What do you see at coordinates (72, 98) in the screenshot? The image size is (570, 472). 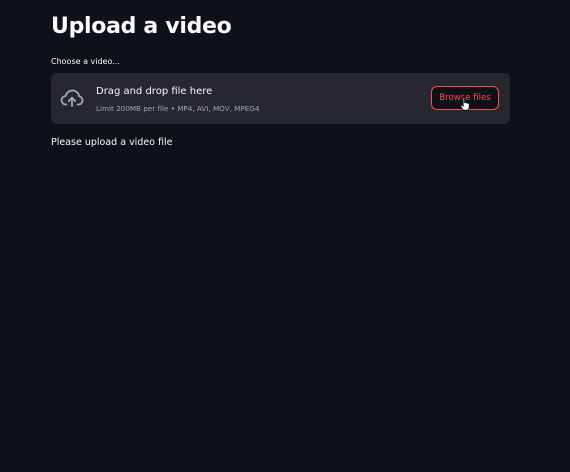 I see `cloud-upload-icon` at bounding box center [72, 98].